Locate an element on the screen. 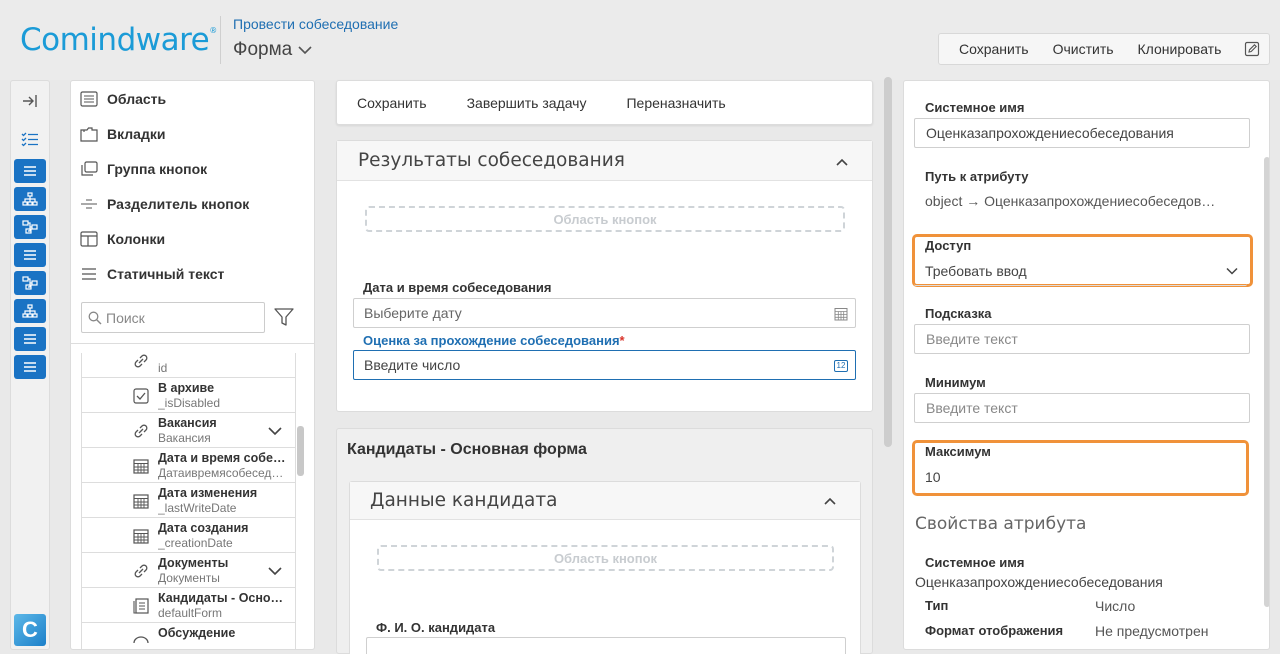 This screenshot has height=654, width=1280. attribute-path-label: Путь к атрибуту is located at coordinates (977, 176).